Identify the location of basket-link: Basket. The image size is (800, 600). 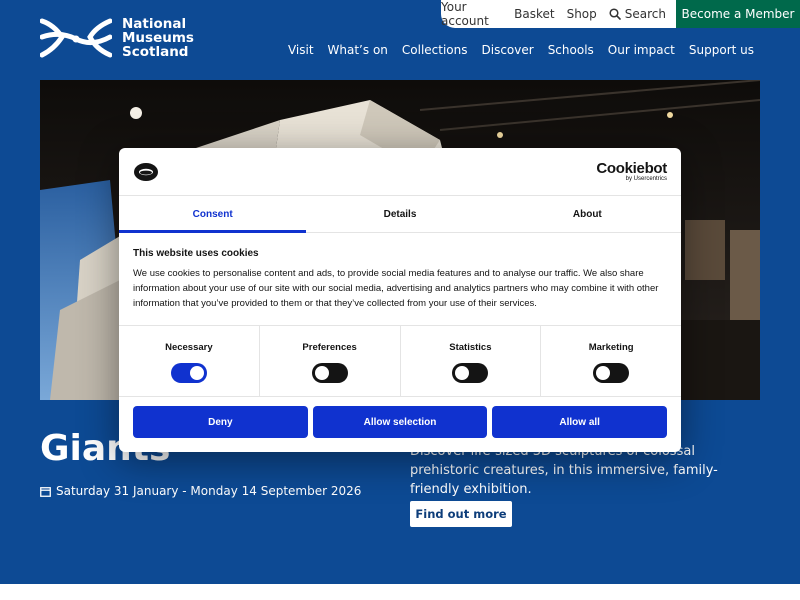
(534, 14).